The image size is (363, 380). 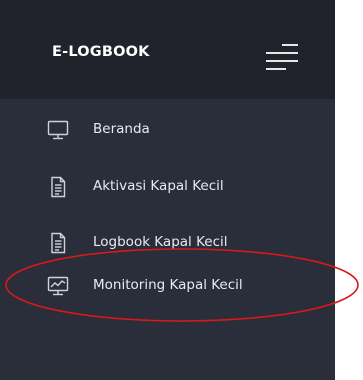 I want to click on monitor-chart-icon, so click(x=58, y=286).